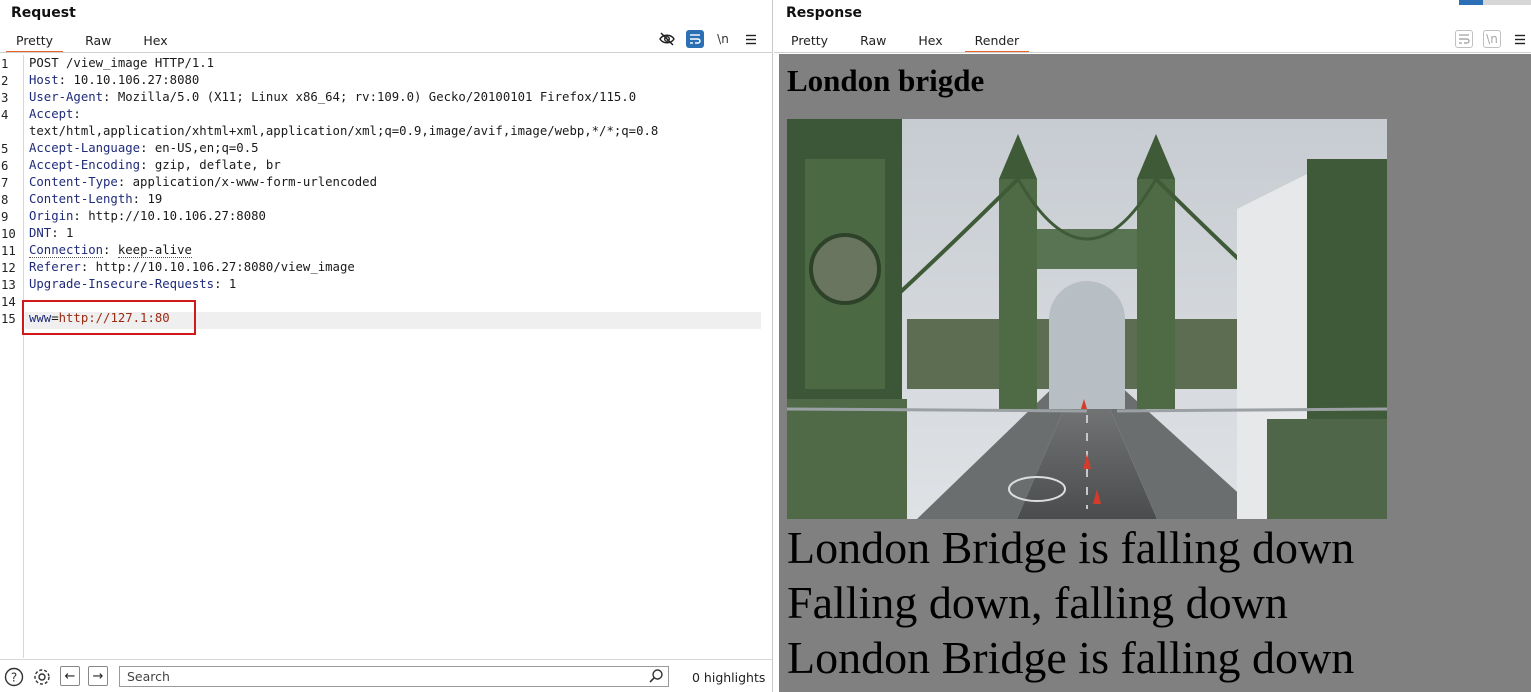 This screenshot has width=1531, height=692. I want to click on header-key: Host, so click(44, 80).